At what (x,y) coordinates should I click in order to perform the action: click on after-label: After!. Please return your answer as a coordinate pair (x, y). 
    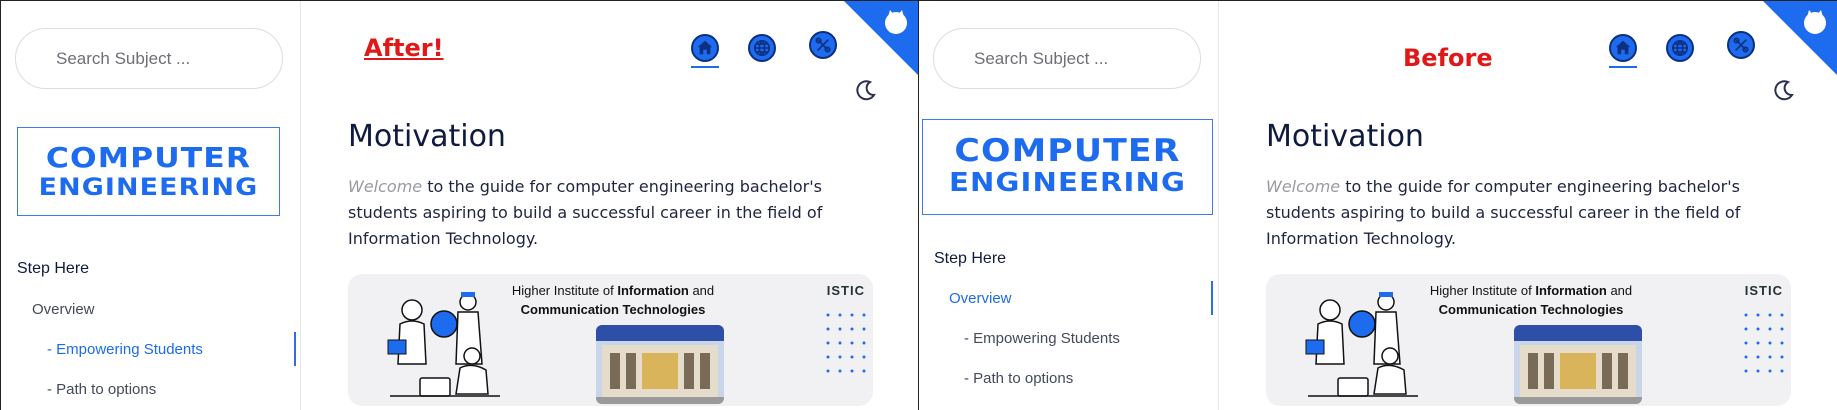
    Looking at the image, I should click on (404, 48).